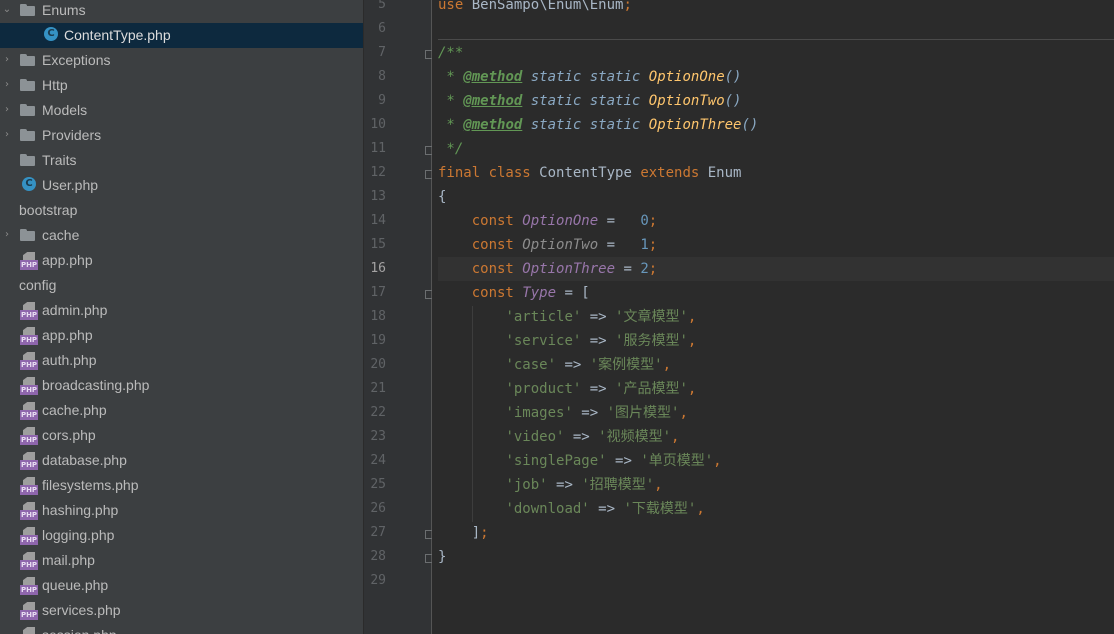  What do you see at coordinates (7, 10) in the screenshot?
I see `expand-arrow-down-icon: ⌄` at bounding box center [7, 10].